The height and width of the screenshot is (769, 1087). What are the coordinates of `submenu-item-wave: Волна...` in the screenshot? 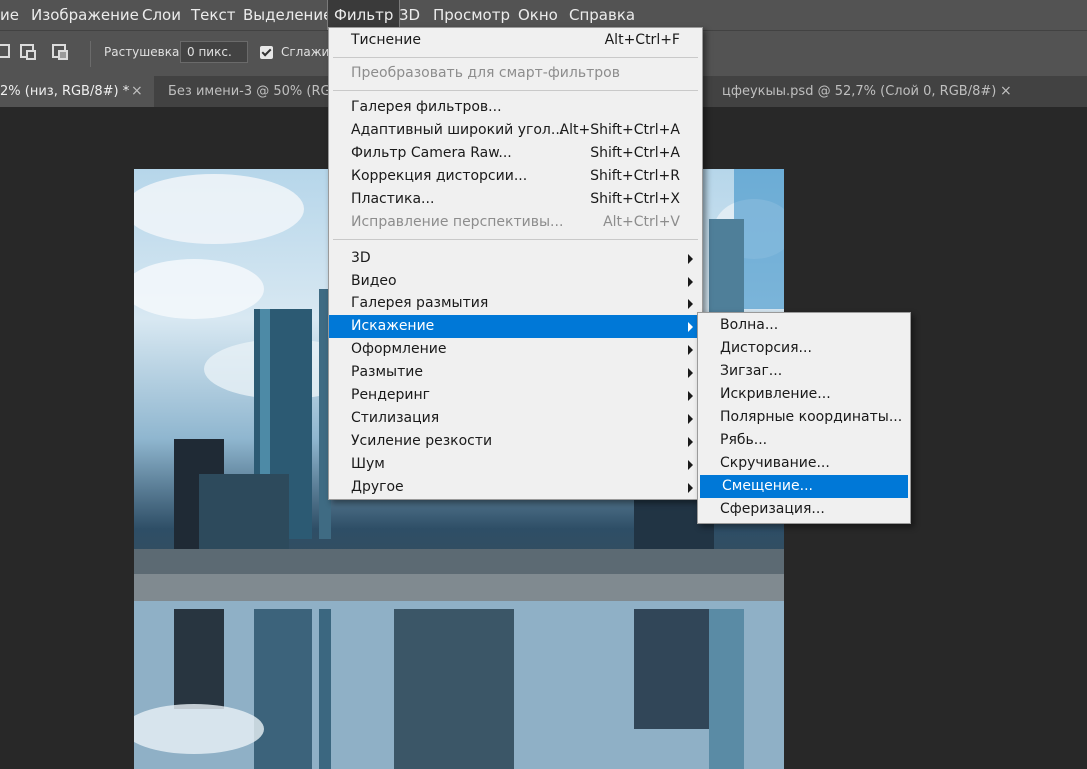 It's located at (804, 325).